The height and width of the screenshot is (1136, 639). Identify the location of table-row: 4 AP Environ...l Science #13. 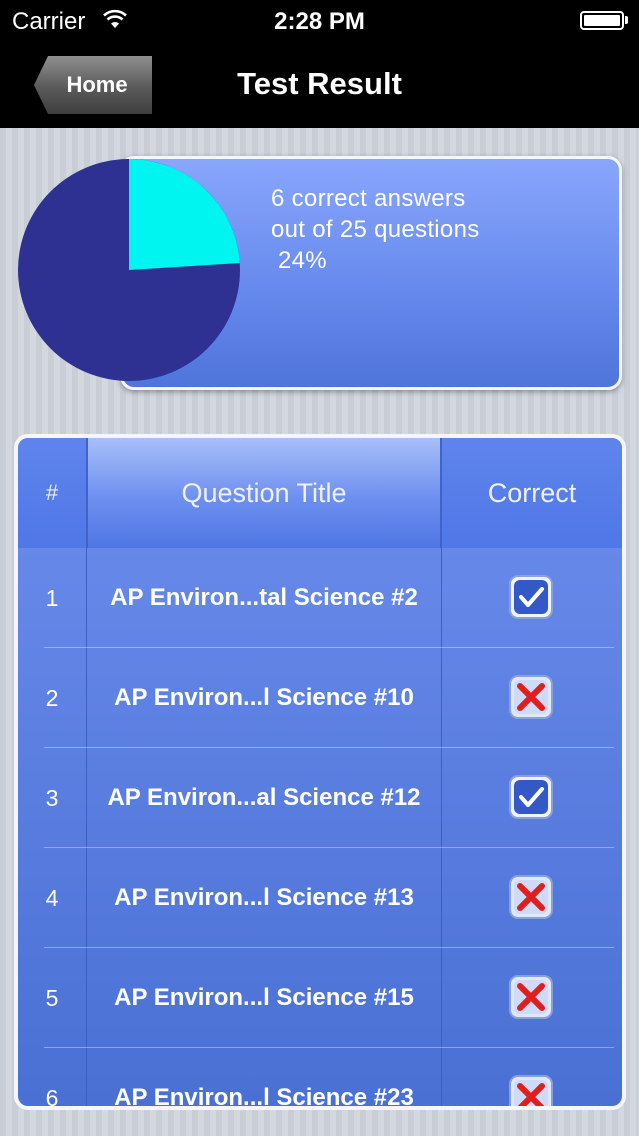
(320, 898).